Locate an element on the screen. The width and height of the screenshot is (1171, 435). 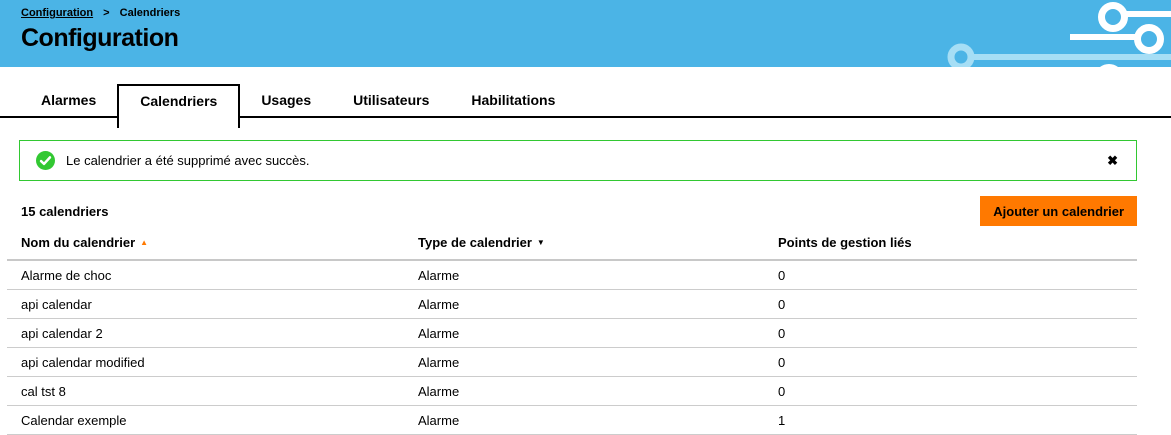
table-row: cal tst 8 Alarme 0 is located at coordinates (572, 391).